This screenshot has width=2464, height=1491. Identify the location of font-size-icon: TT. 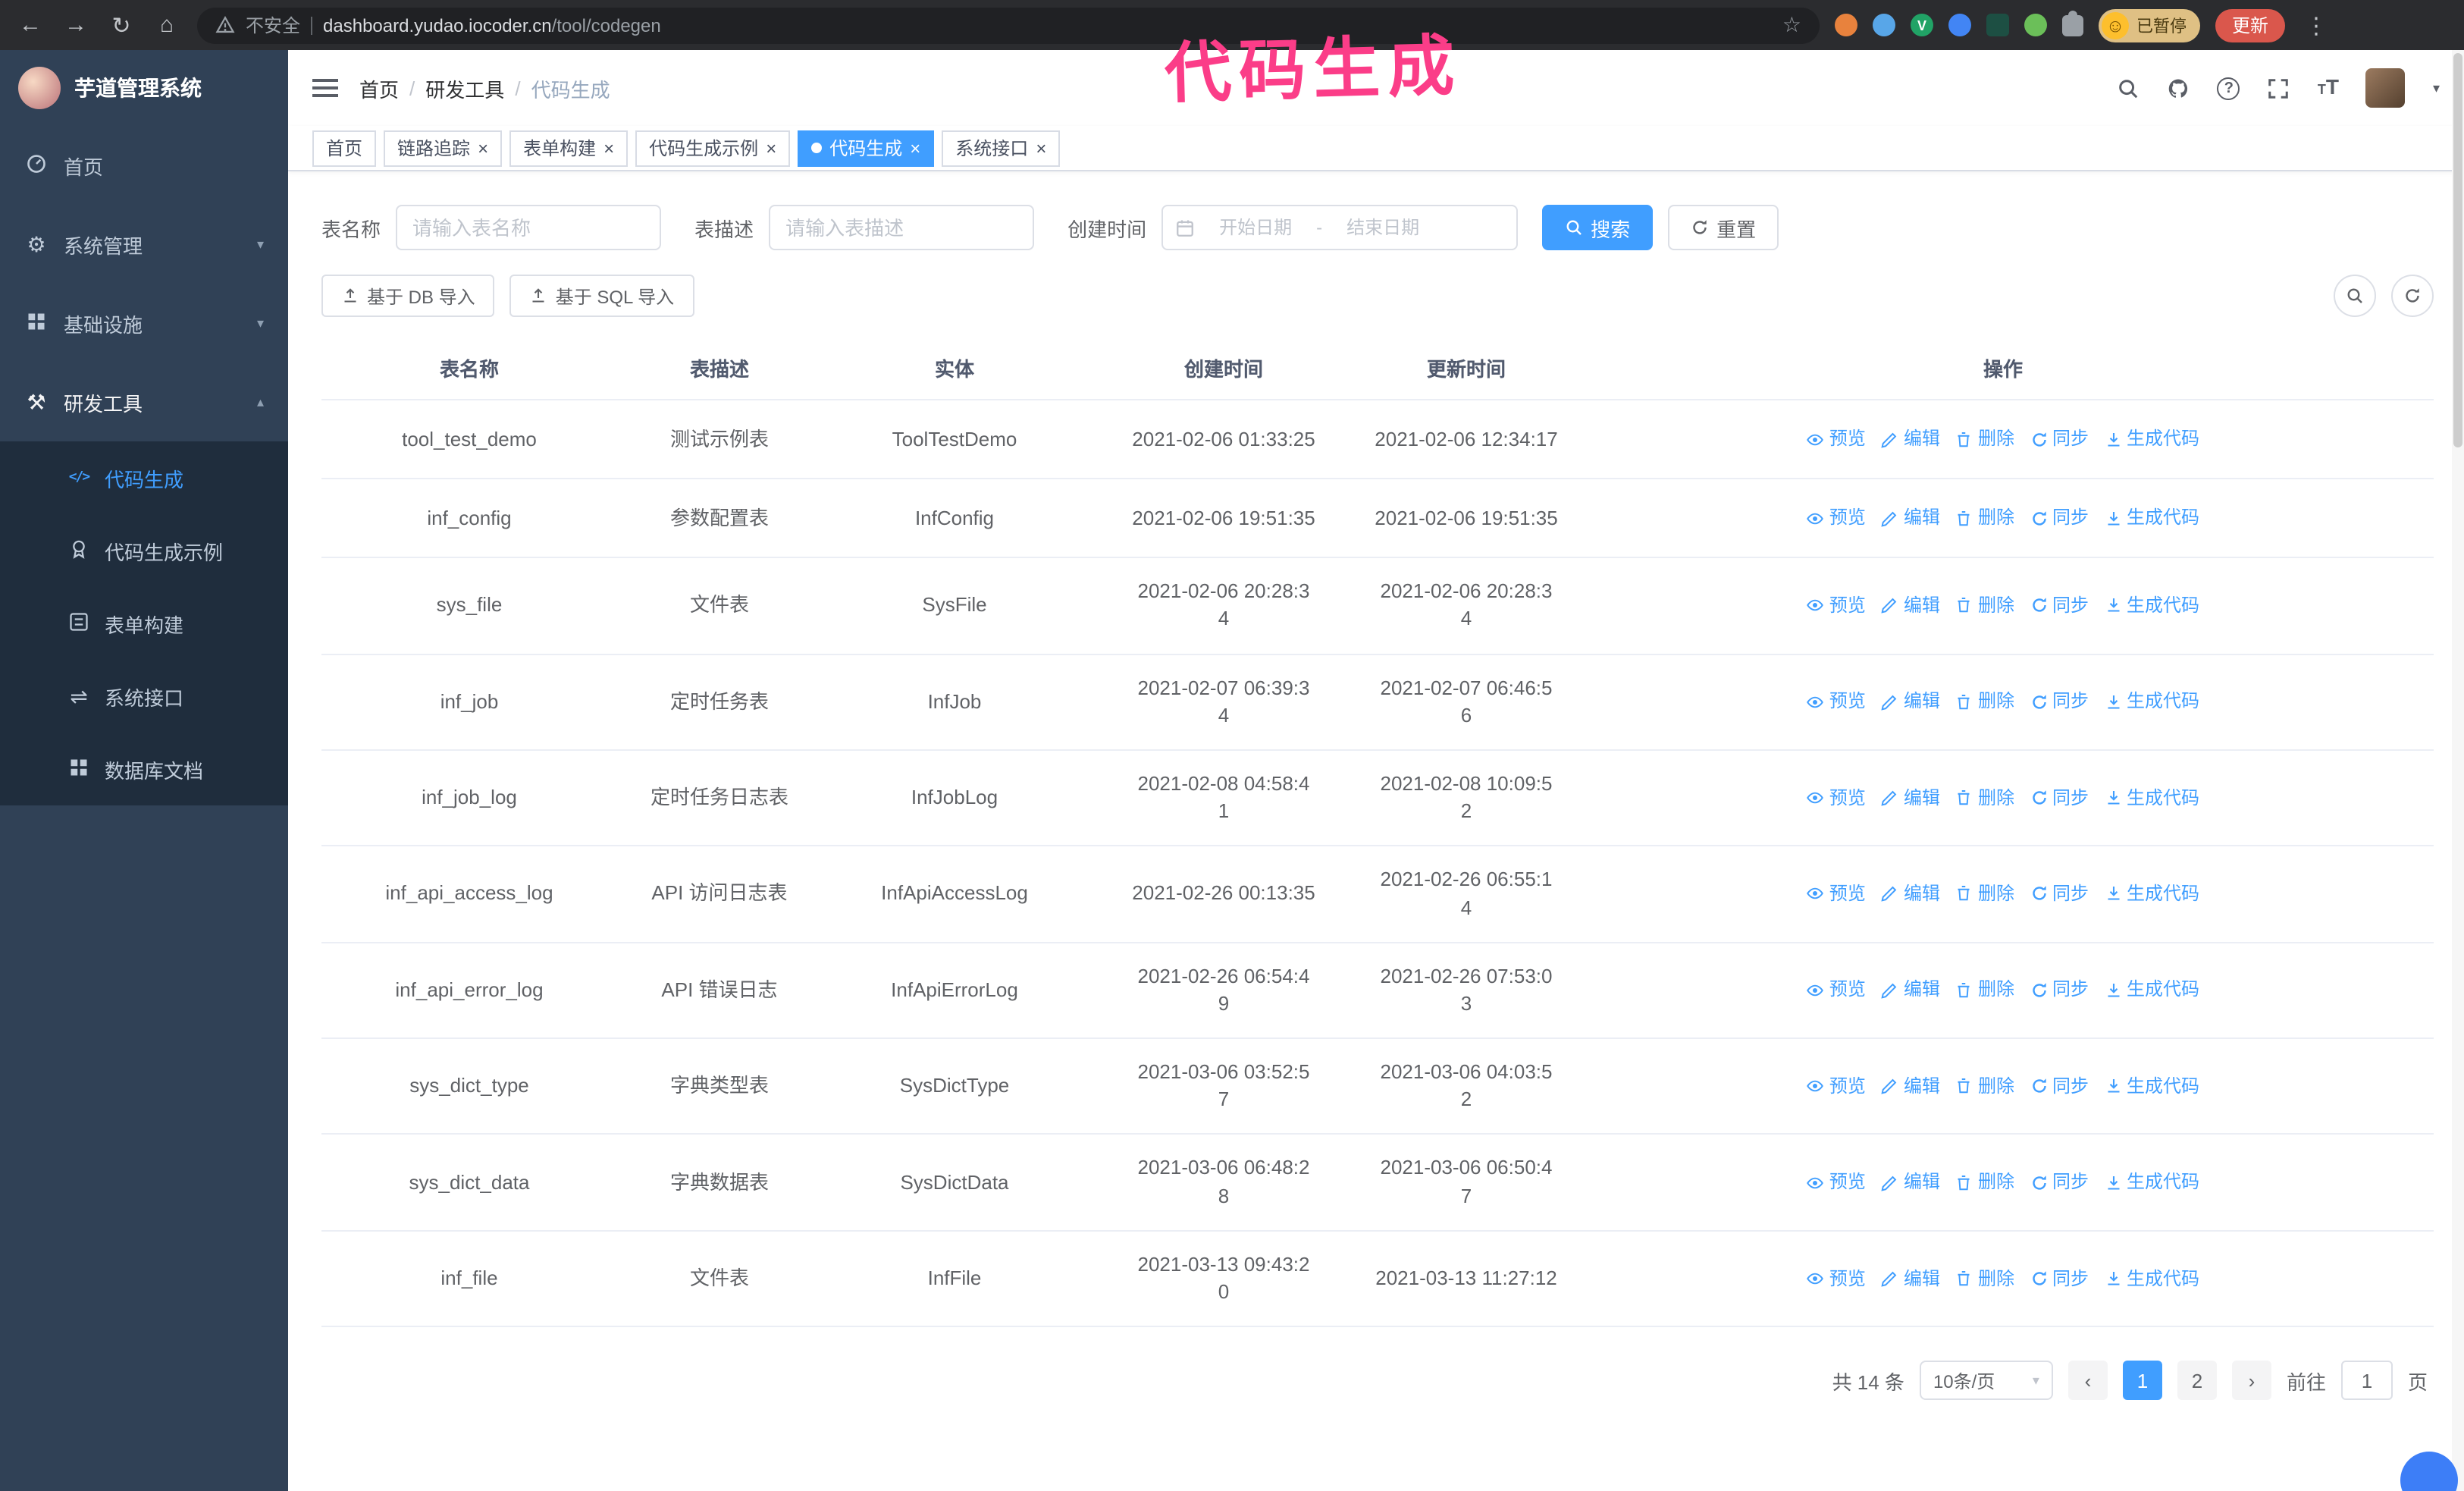
(2328, 88).